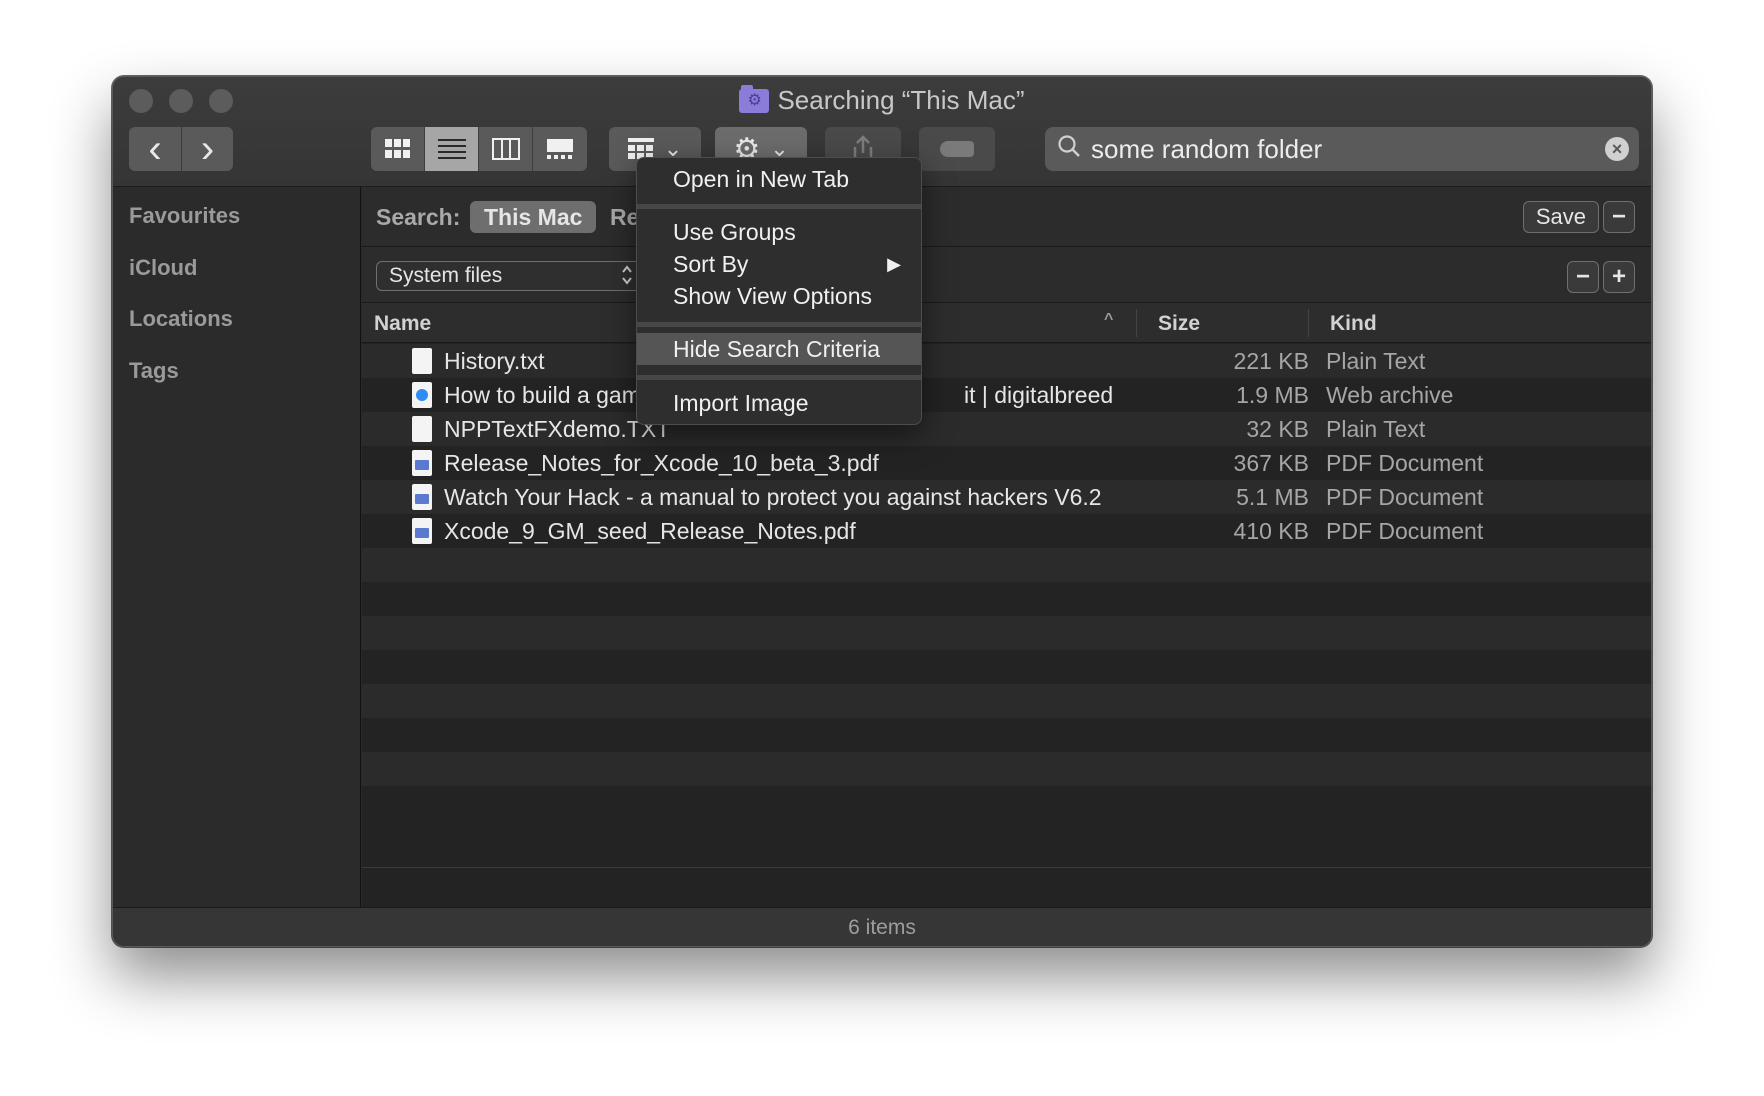 The width and height of the screenshot is (1764, 1096). Describe the element at coordinates (779, 179) in the screenshot. I see `menu-item-open-in-new-tab: Open in New Tab` at that location.